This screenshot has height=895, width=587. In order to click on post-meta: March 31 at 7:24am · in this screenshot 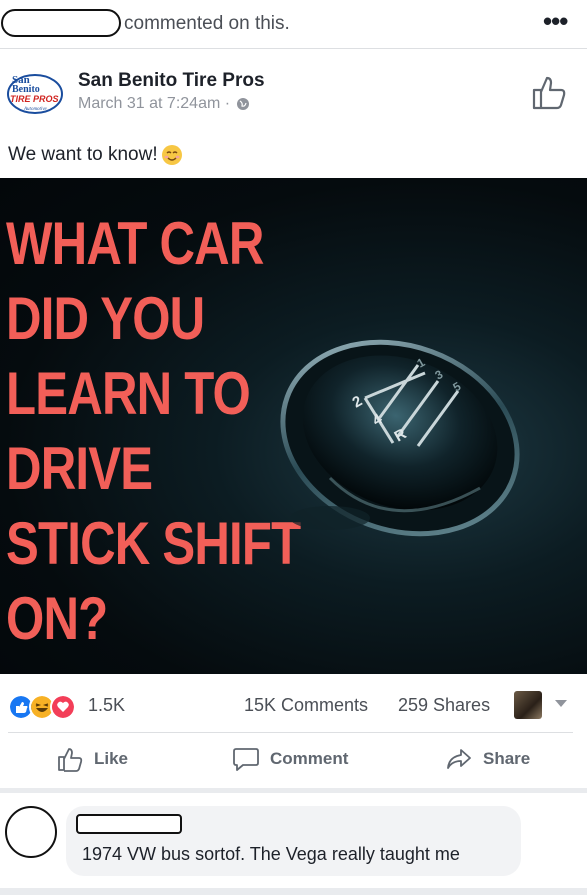, I will do `click(164, 104)`.